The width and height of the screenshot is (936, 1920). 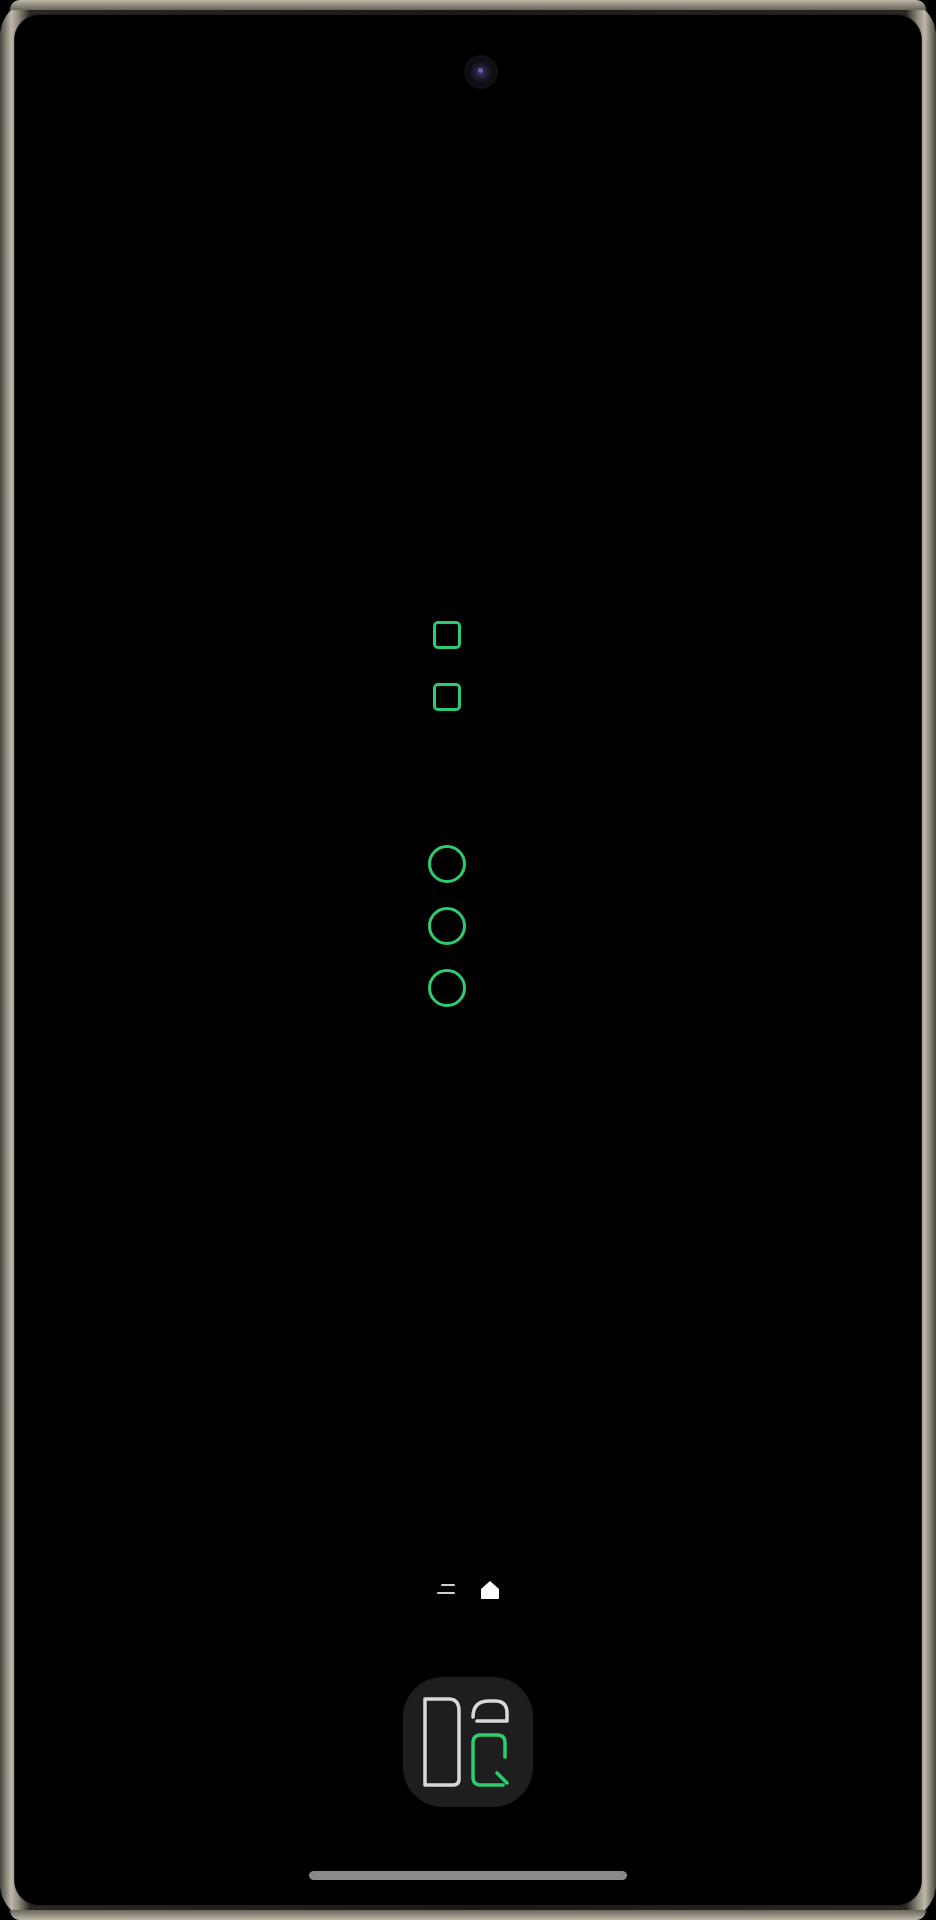 I want to click on home-icon, so click(x=490, y=1590).